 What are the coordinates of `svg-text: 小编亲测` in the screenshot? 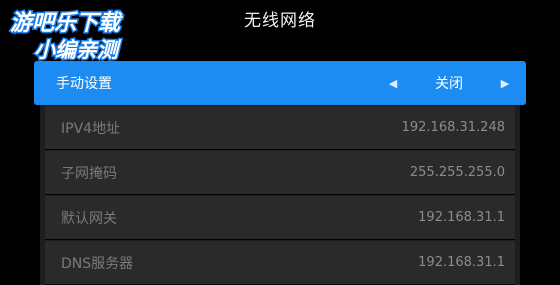 It's located at (78, 50).